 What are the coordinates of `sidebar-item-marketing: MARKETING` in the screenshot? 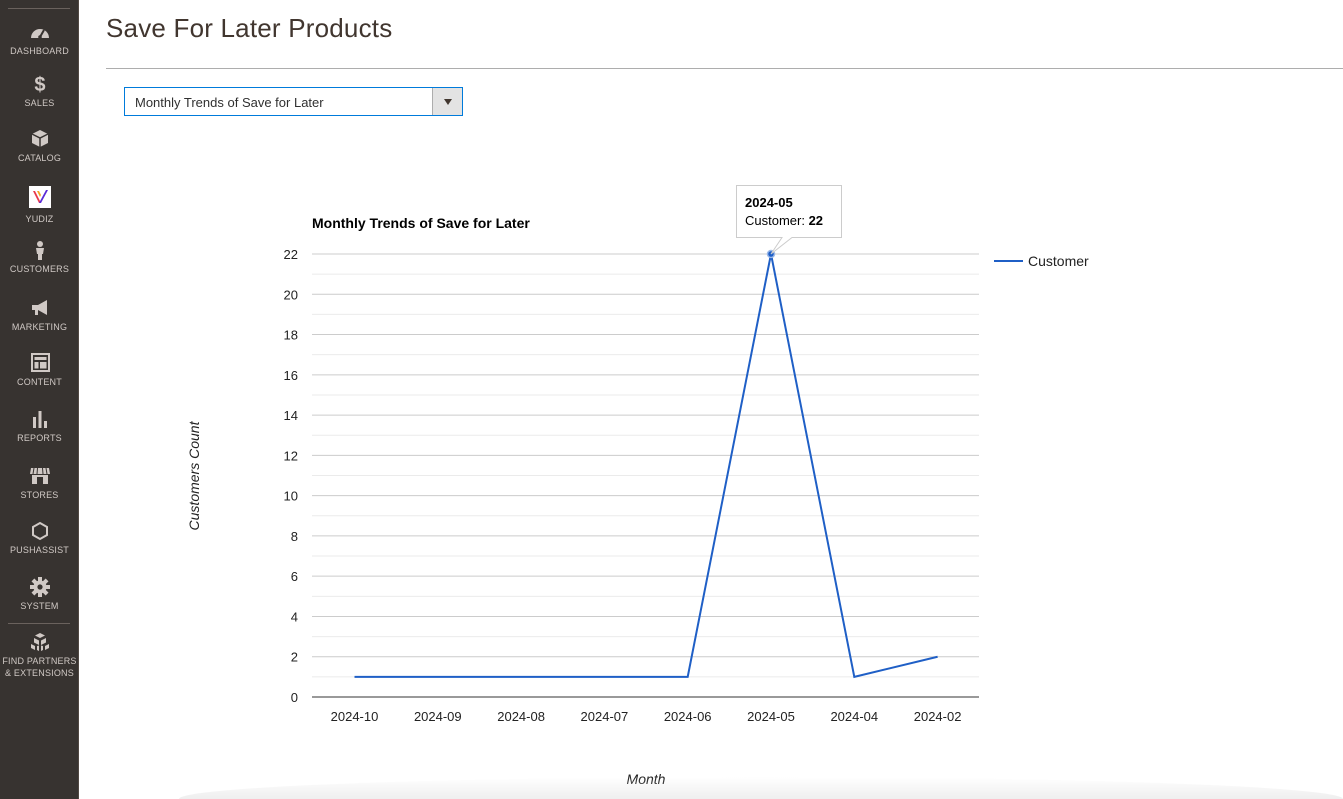 It's located at (39, 315).